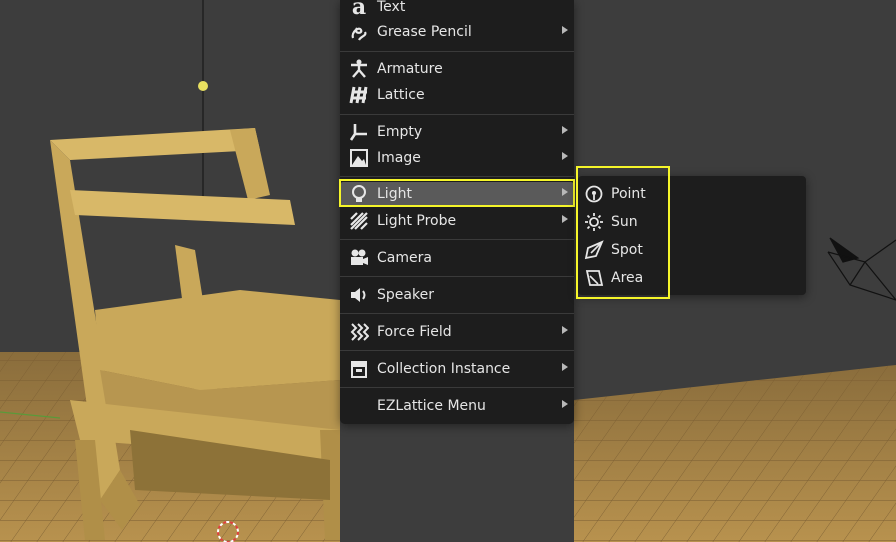  What do you see at coordinates (359, 158) in the screenshot?
I see `image-icon` at bounding box center [359, 158].